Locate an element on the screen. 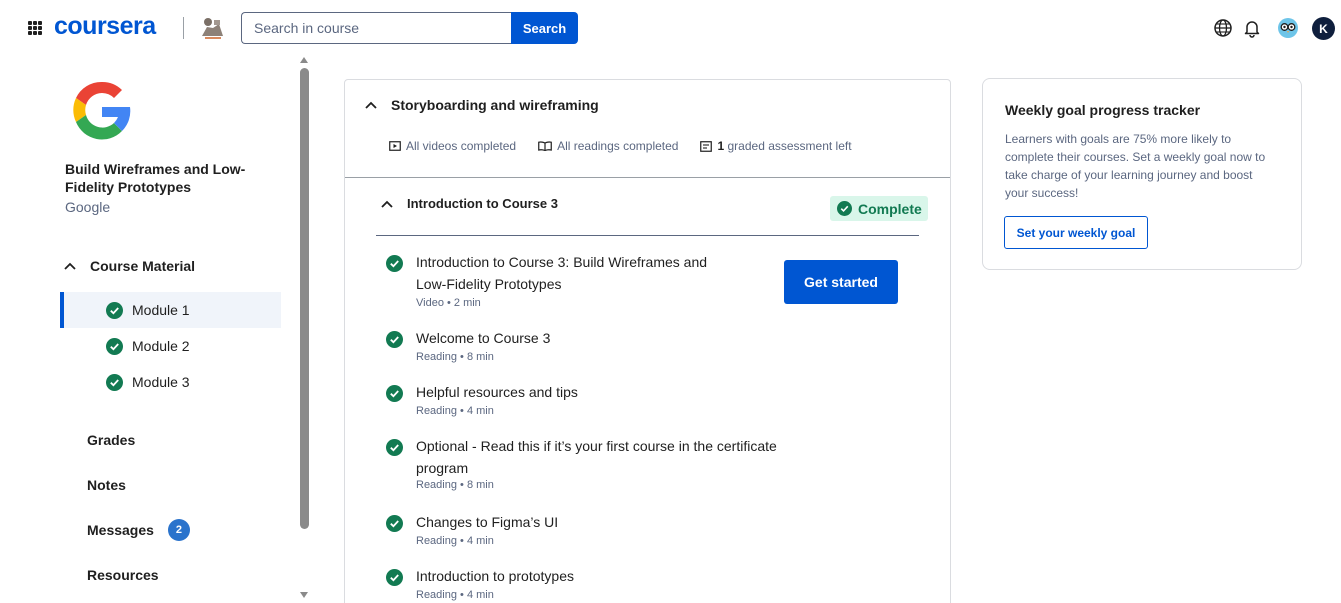 This screenshot has width=1341, height=603. sidebar-item-module-3: Module 3 is located at coordinates (170, 382).